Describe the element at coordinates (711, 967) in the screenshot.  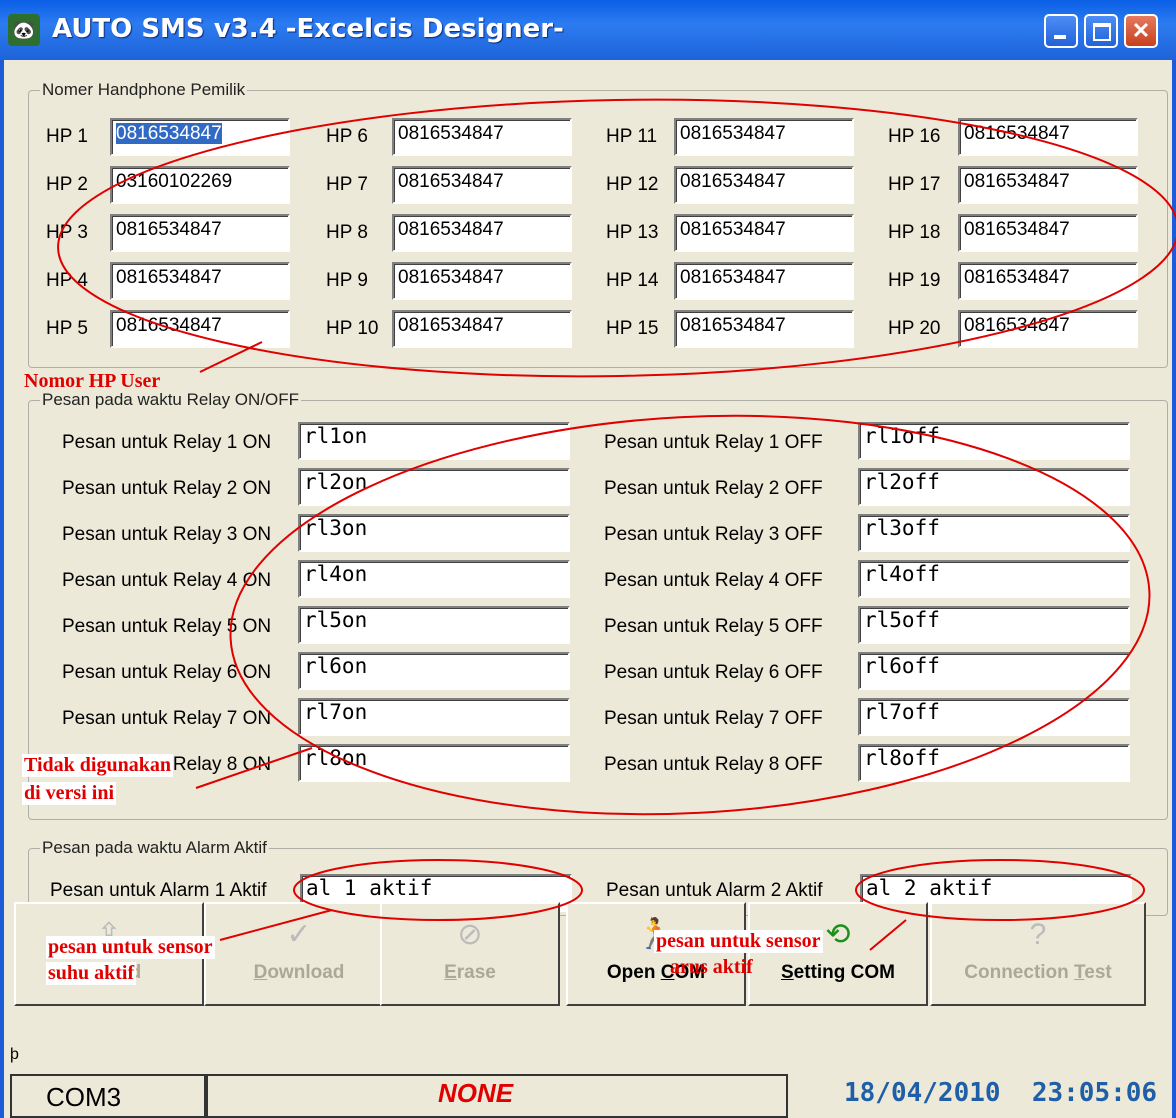
I see `annotation-sensor-arus-line2: arus aktif` at that location.